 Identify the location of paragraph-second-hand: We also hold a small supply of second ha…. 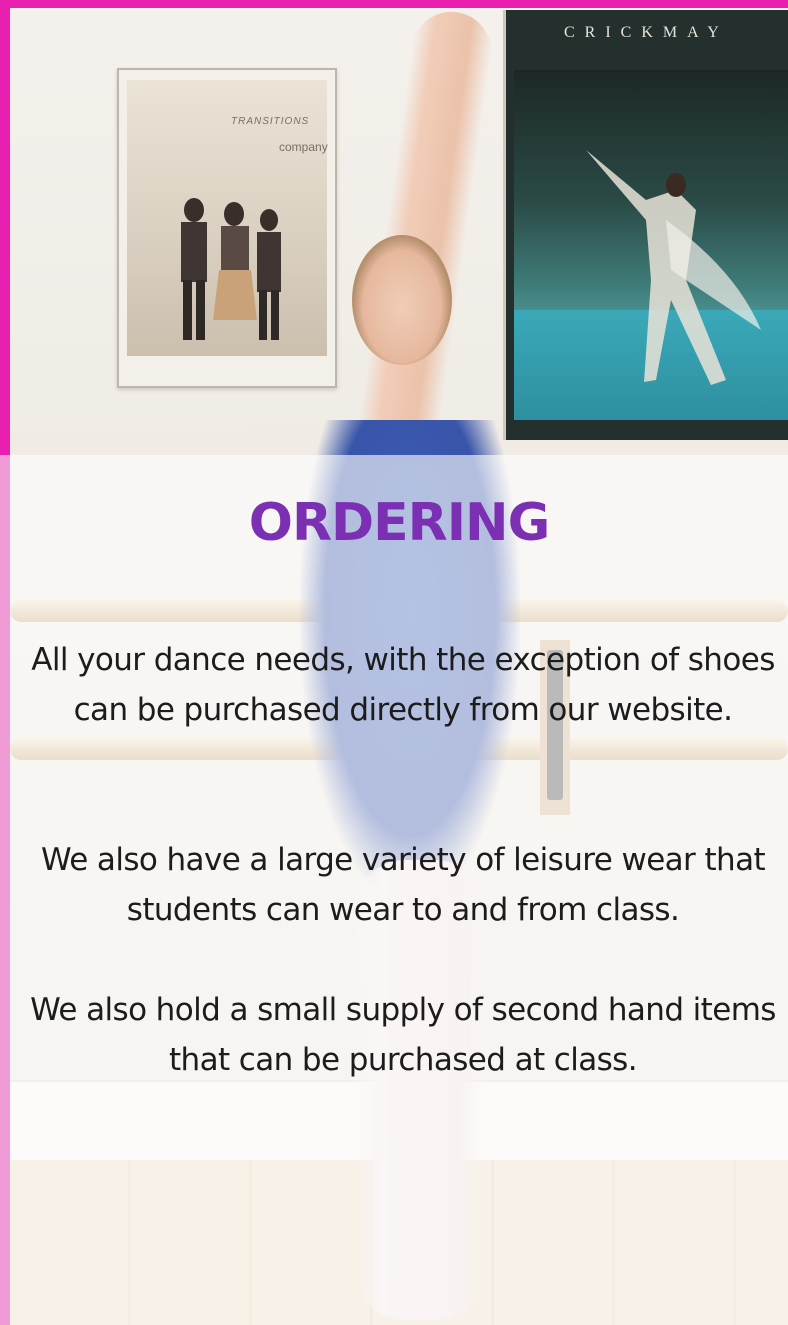
(403, 1035).